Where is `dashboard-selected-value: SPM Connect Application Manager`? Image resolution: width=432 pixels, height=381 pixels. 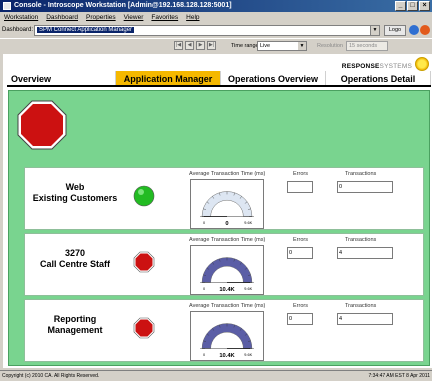
dashboard-selected-value: SPM Connect Application Manager is located at coordinates (86, 30).